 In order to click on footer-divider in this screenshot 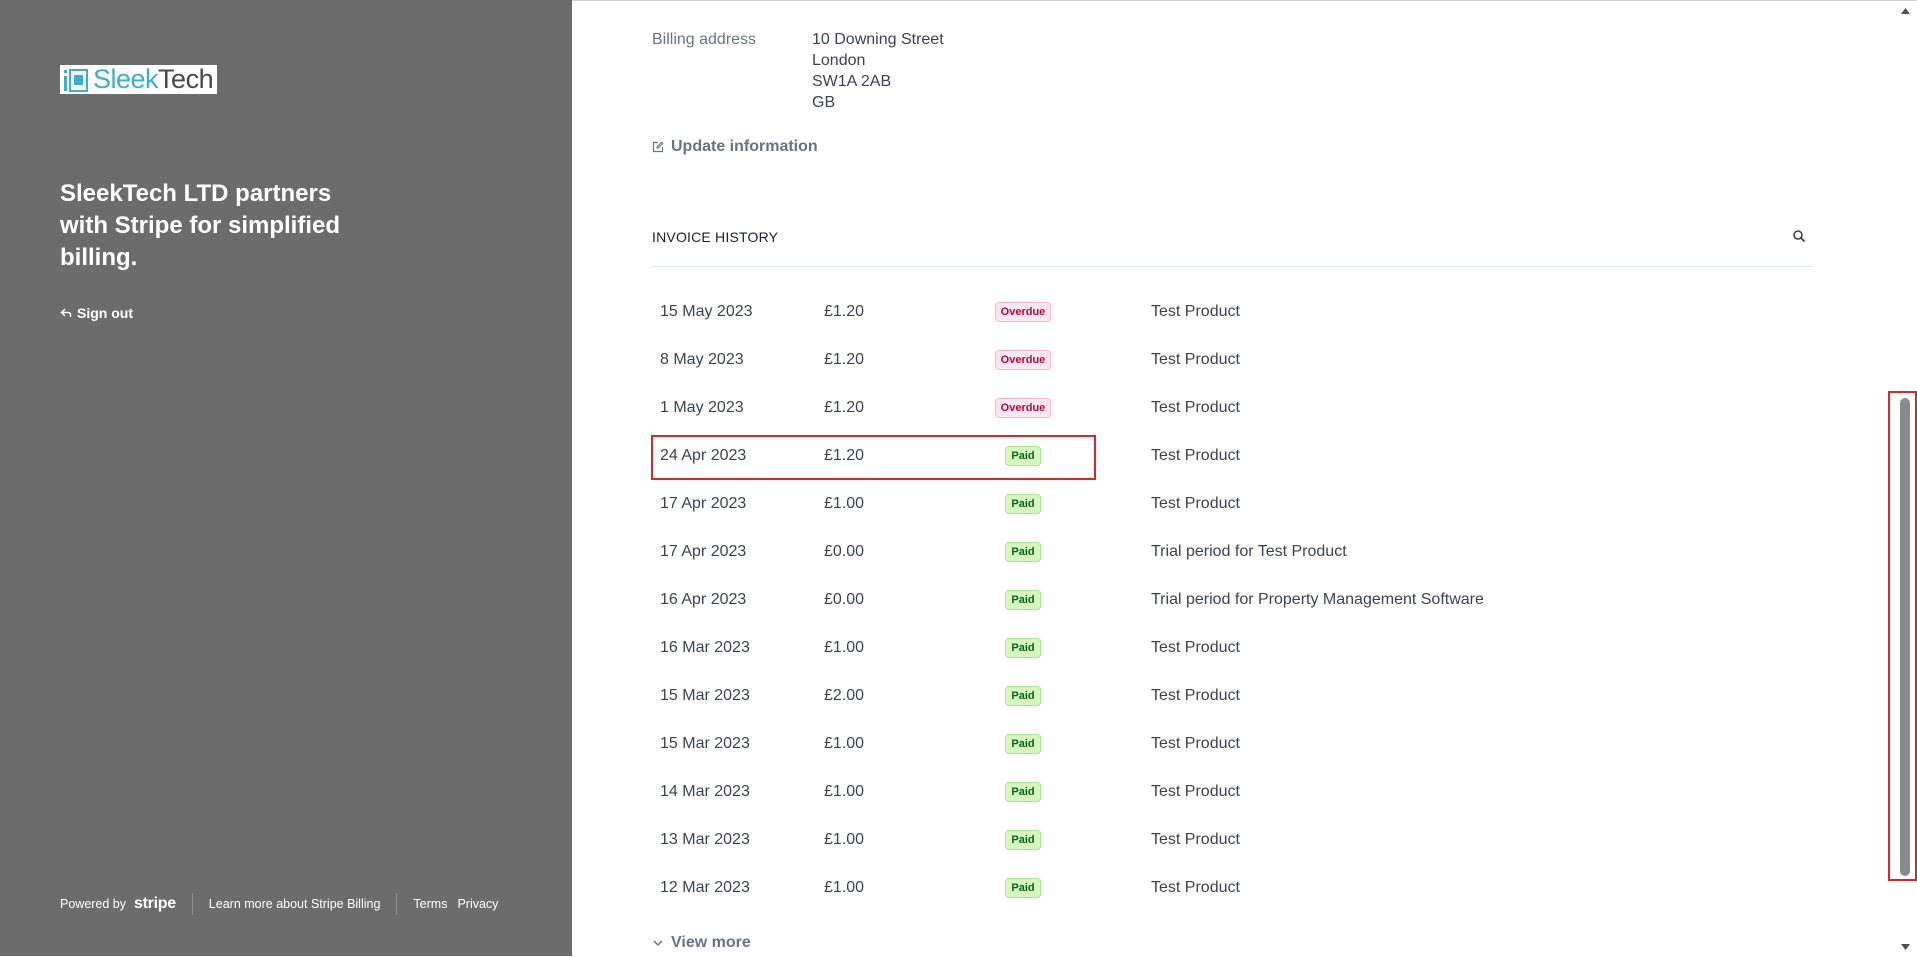, I will do `click(192, 904)`.